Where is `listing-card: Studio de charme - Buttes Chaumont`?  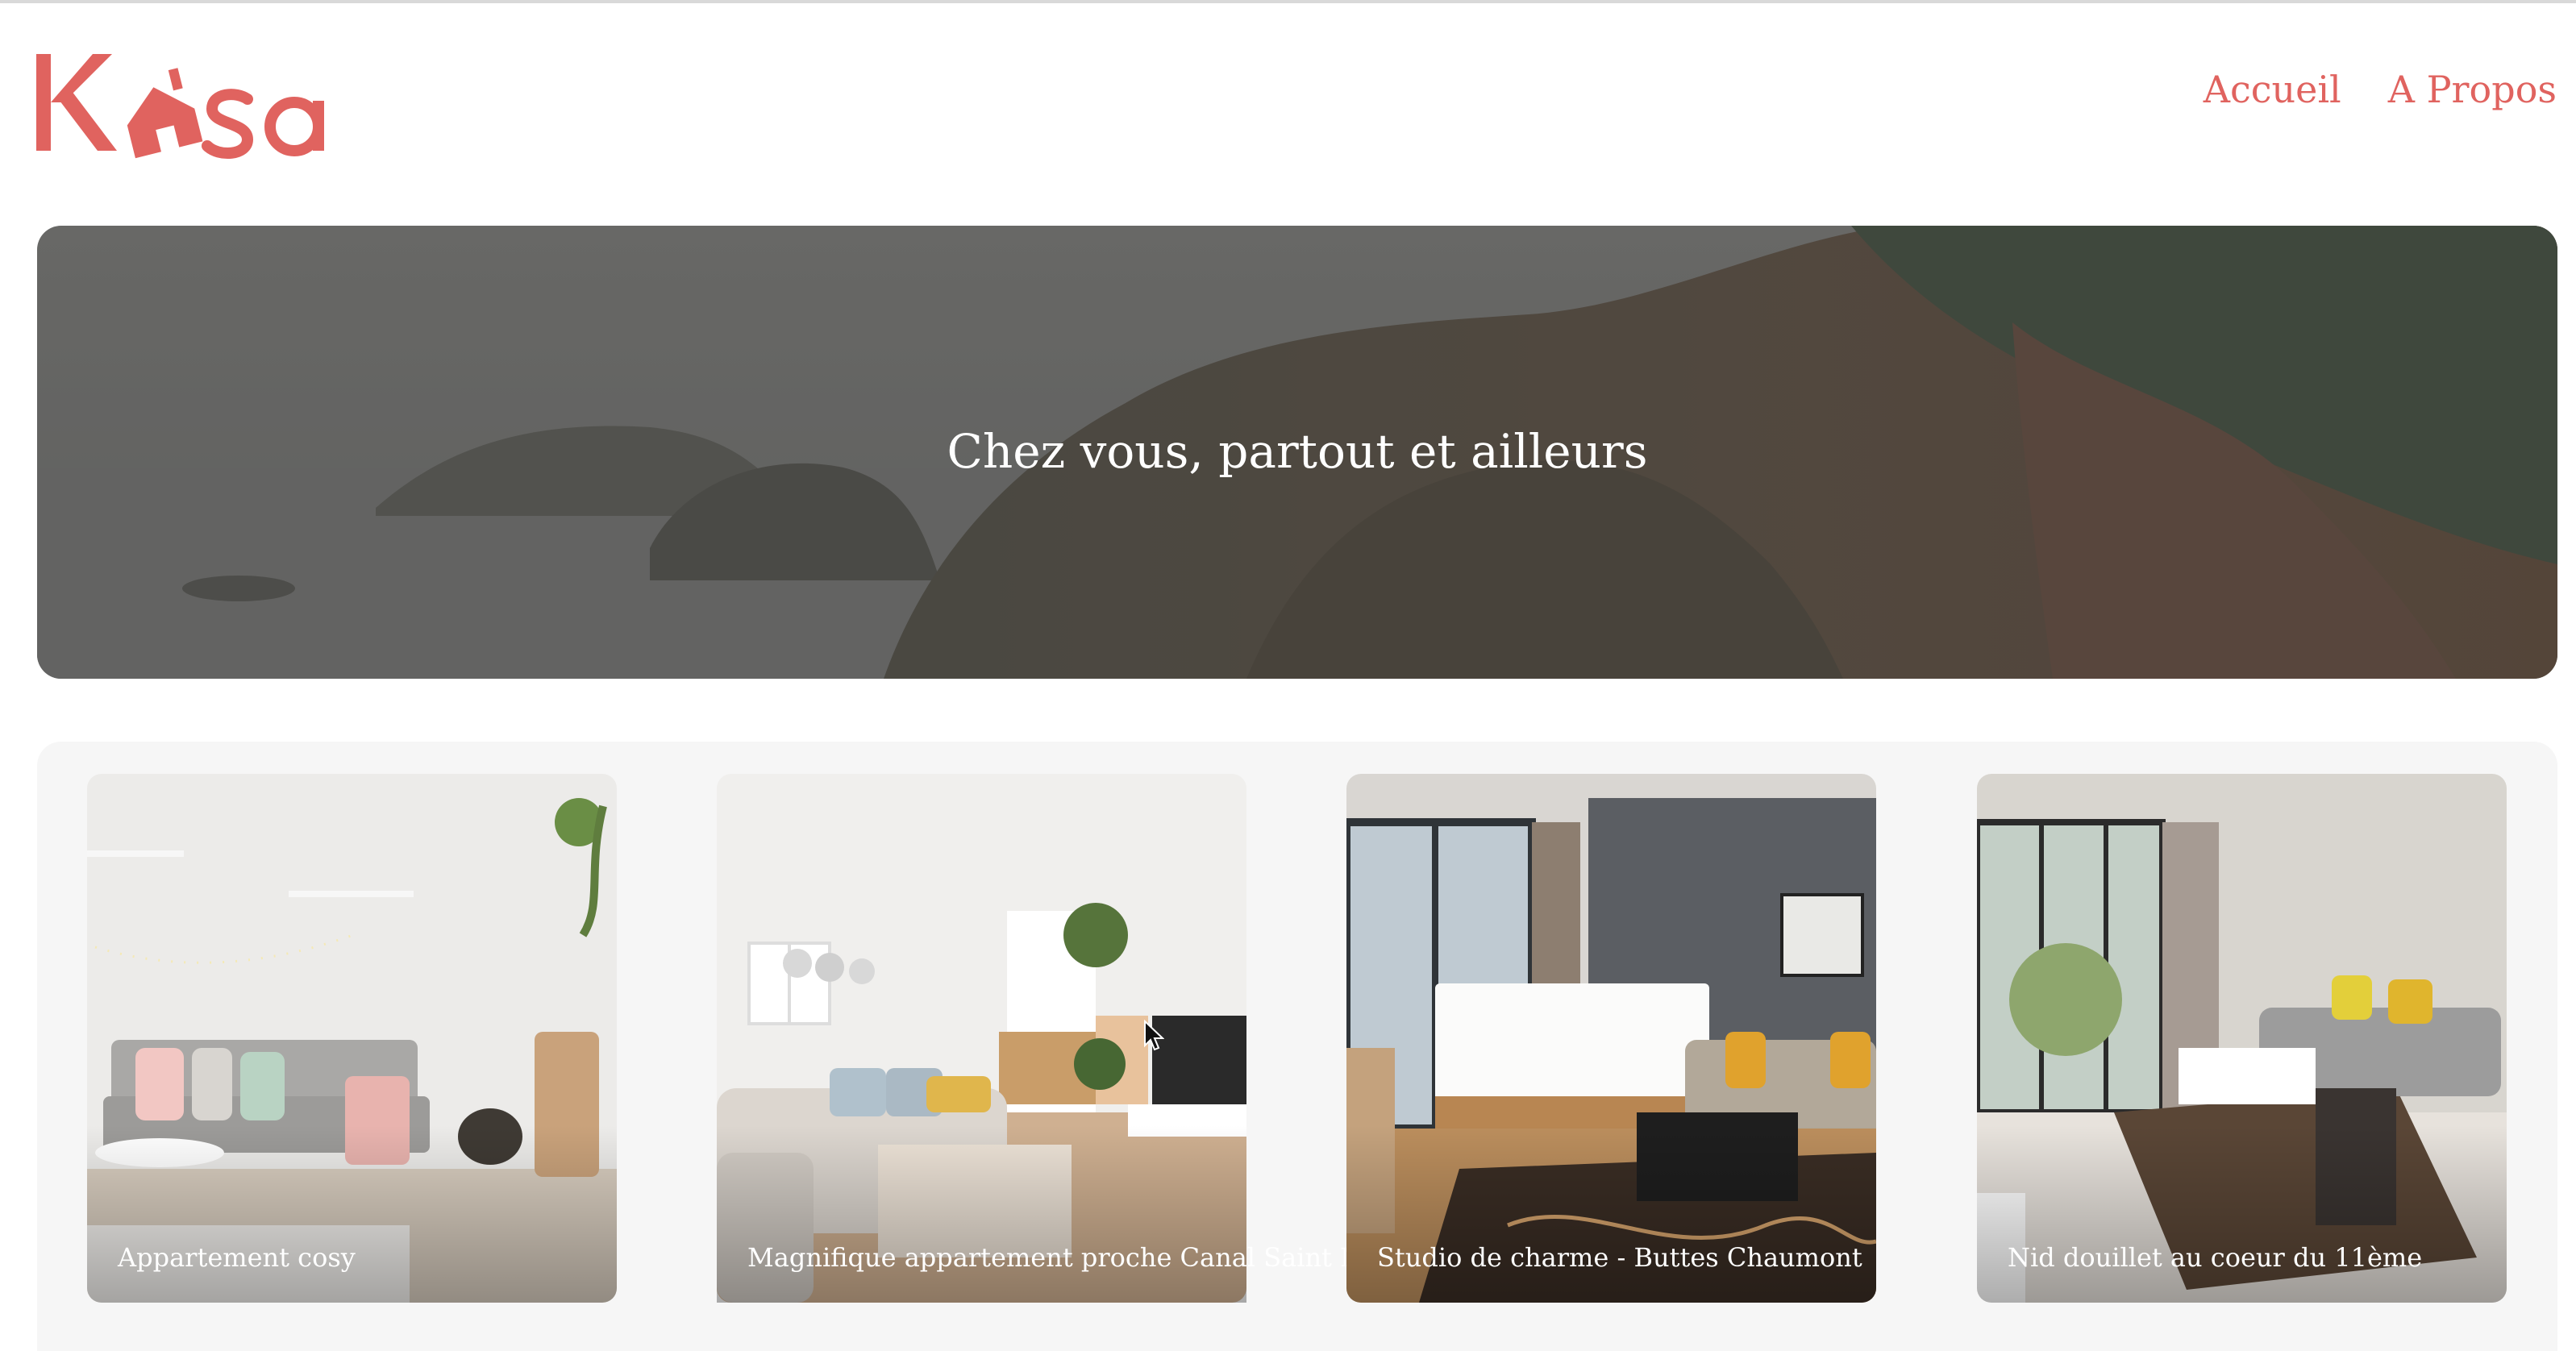 listing-card: Studio de charme - Buttes Chaumont is located at coordinates (1611, 1038).